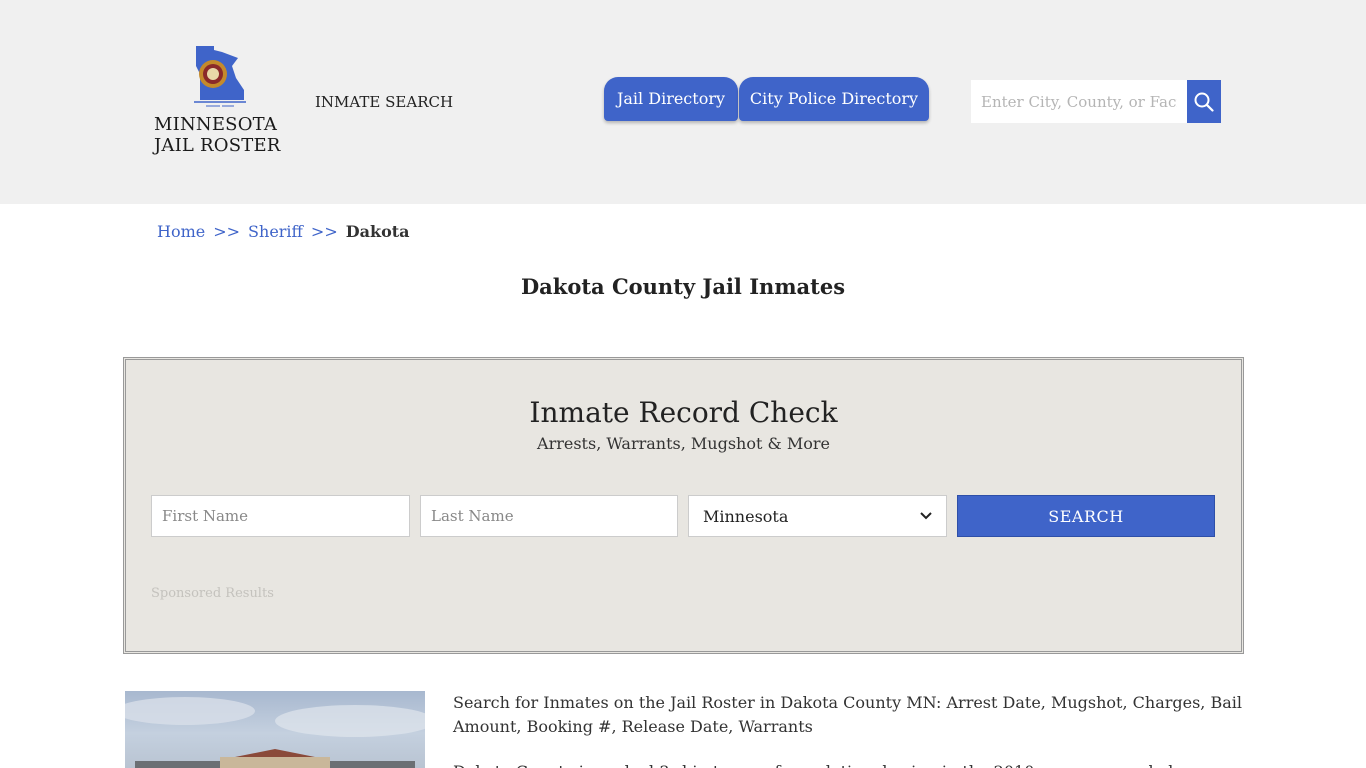 This screenshot has width=1366, height=768. What do you see at coordinates (683, 412) in the screenshot?
I see `record-check-title: Inmate Record Check` at bounding box center [683, 412].